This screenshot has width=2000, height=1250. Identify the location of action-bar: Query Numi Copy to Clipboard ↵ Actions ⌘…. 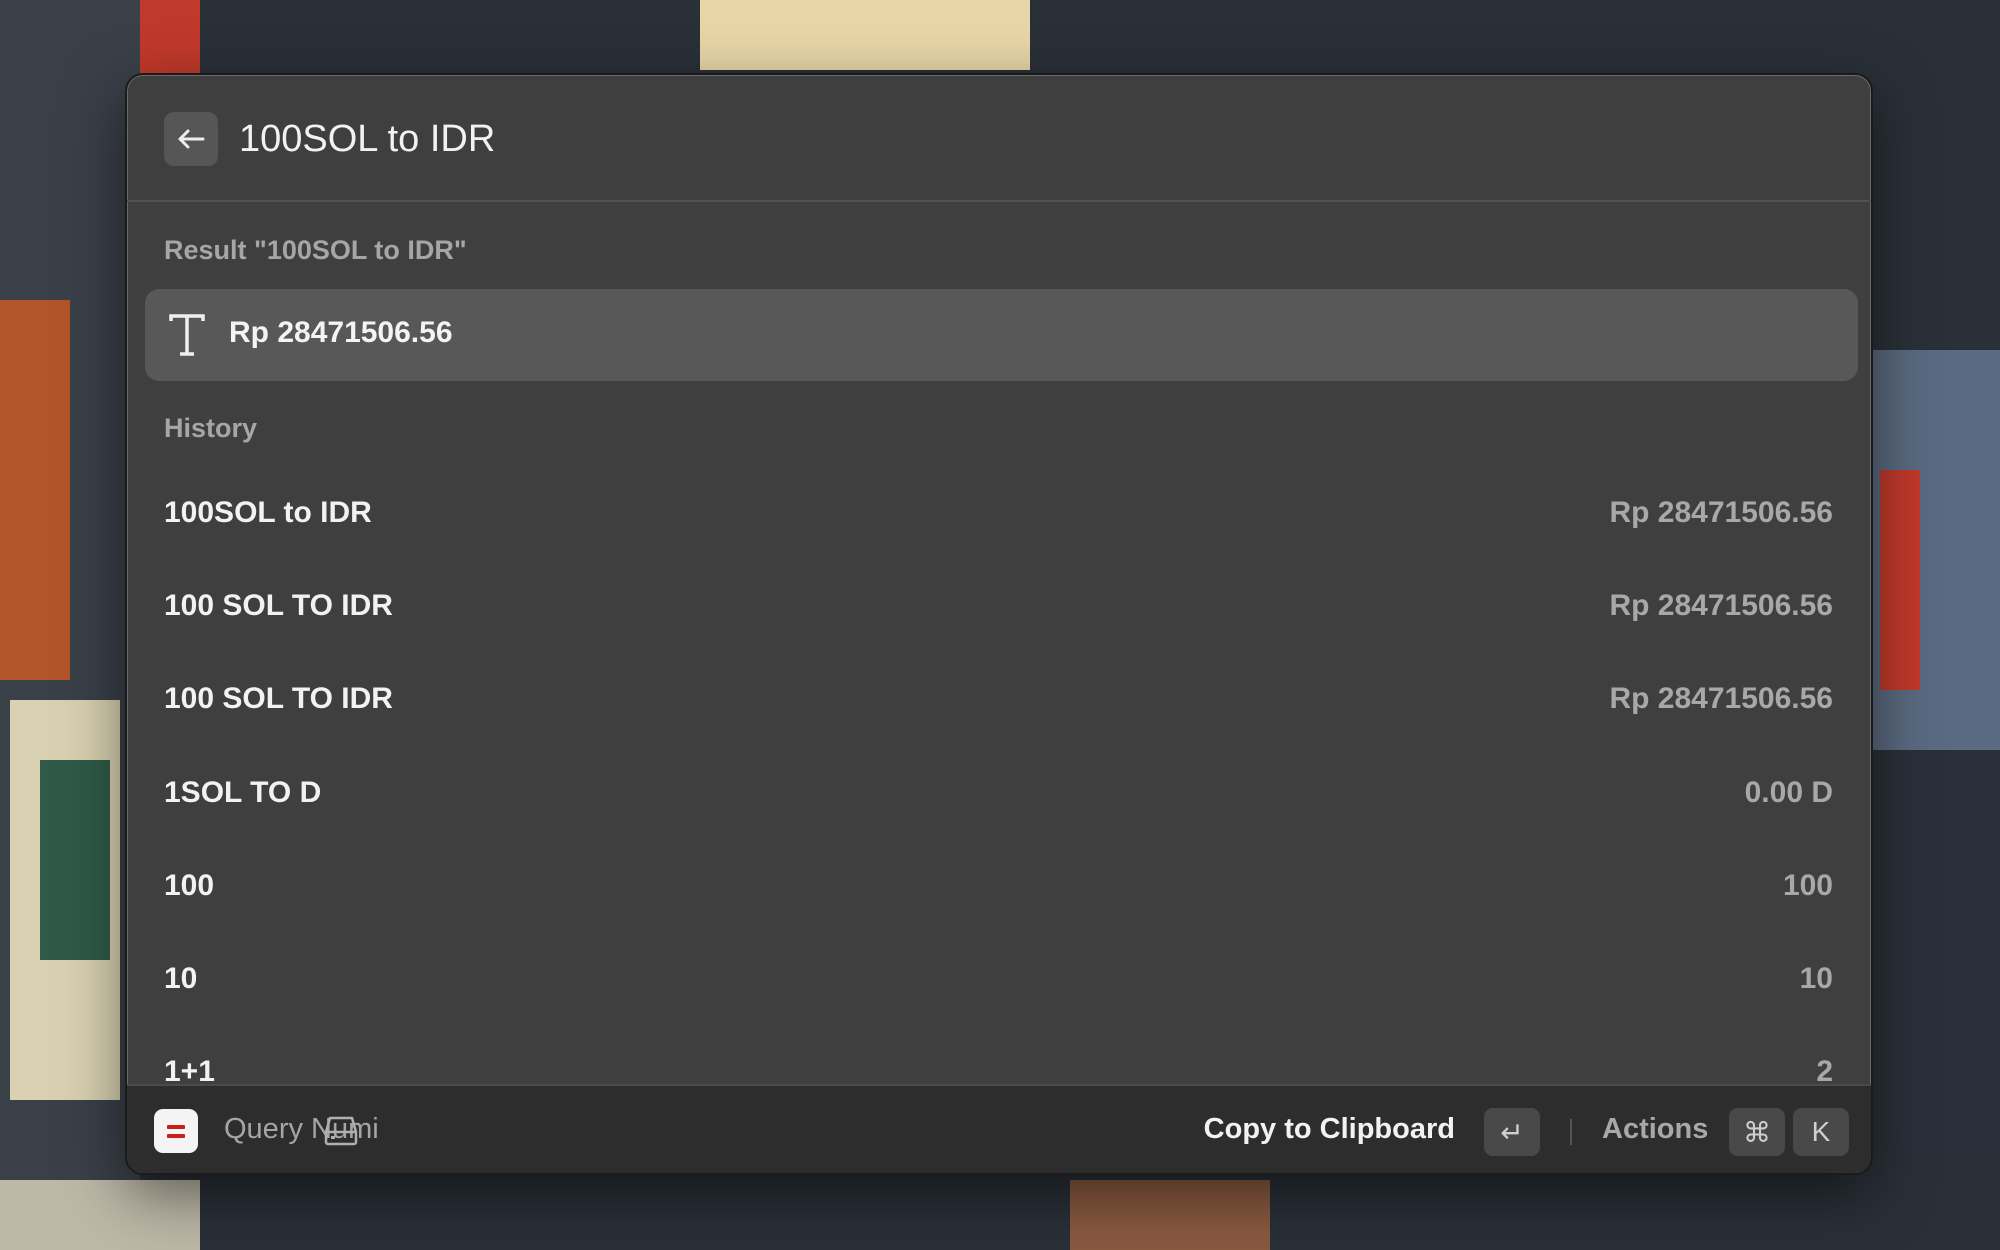
(999, 1128).